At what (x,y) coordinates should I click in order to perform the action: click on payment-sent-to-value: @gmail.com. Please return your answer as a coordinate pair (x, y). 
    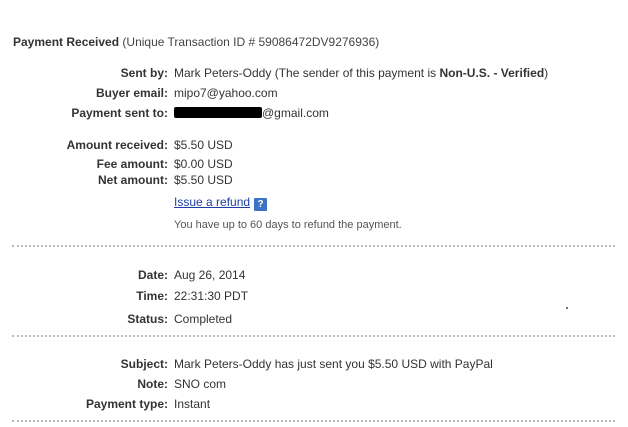
    Looking at the image, I should click on (251, 113).